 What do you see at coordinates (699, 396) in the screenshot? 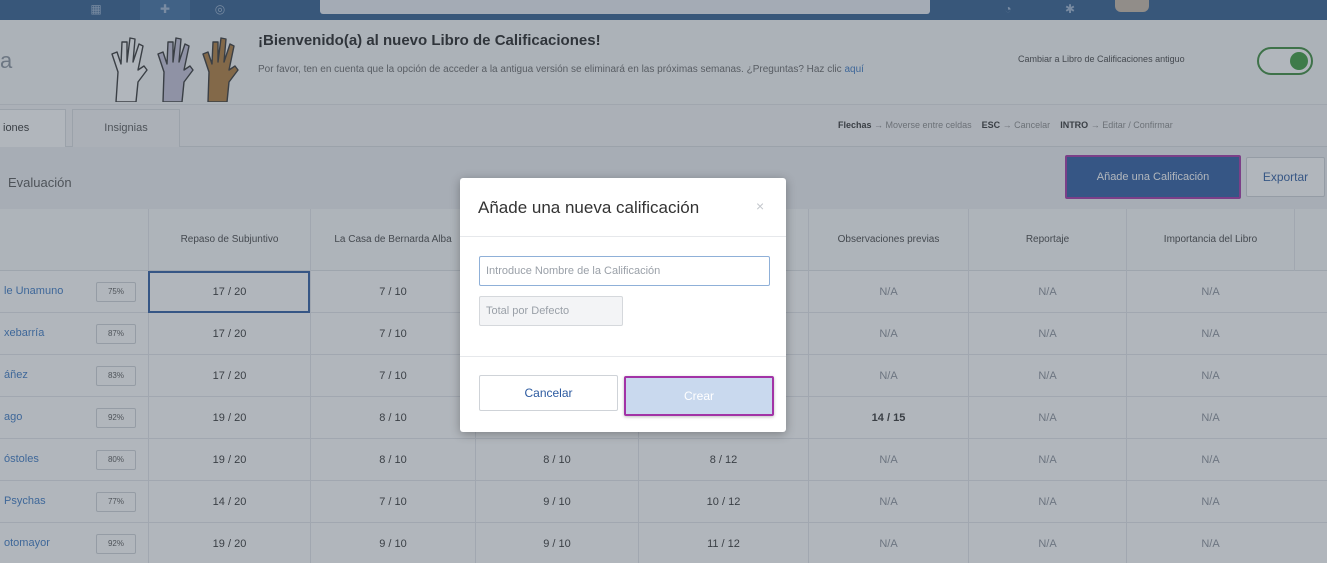
I see `create-button: Crear` at bounding box center [699, 396].